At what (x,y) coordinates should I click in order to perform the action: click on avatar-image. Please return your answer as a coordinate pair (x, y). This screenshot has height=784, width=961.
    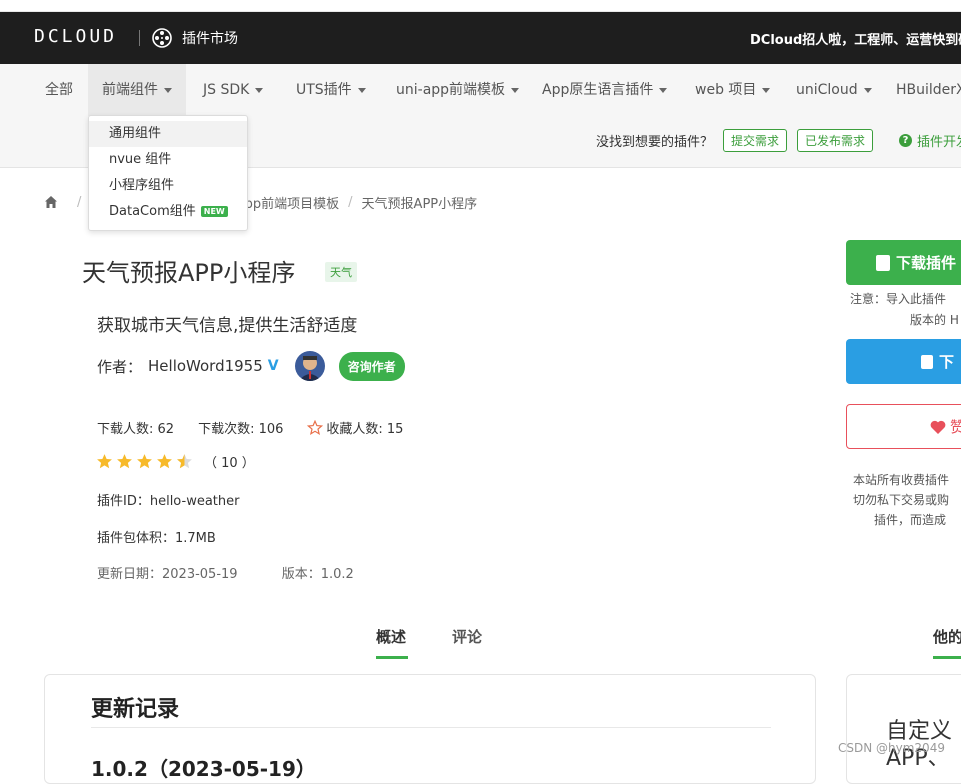
    Looking at the image, I should click on (309, 366).